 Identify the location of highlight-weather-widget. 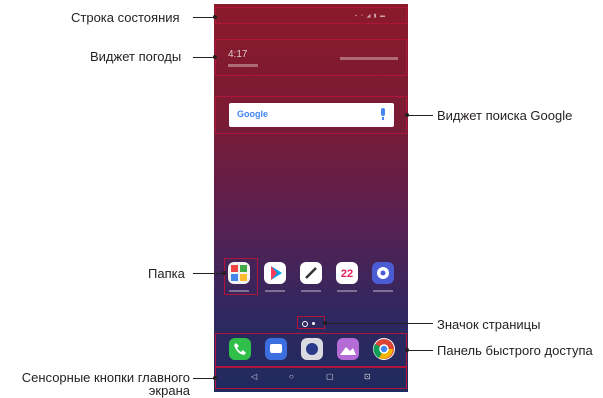
(311, 57).